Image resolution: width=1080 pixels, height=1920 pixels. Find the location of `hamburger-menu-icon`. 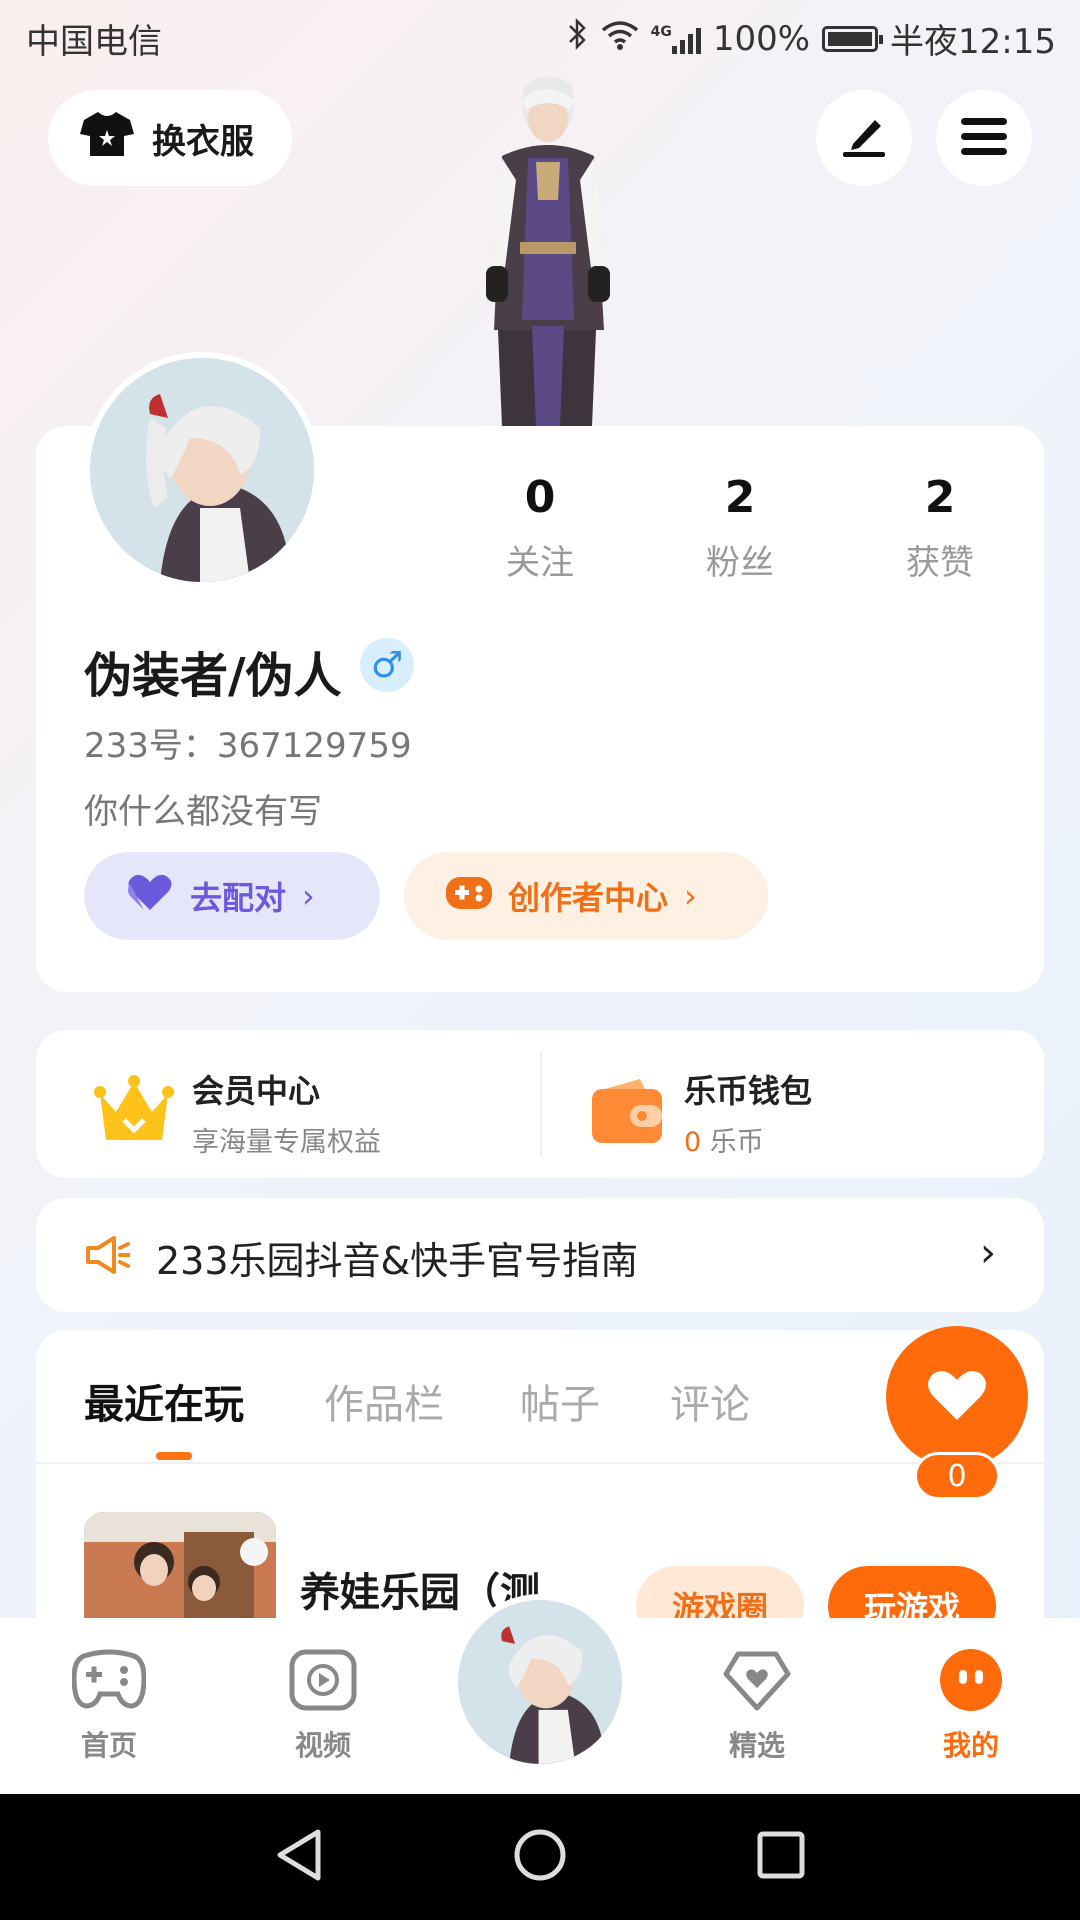

hamburger-menu-icon is located at coordinates (984, 138).